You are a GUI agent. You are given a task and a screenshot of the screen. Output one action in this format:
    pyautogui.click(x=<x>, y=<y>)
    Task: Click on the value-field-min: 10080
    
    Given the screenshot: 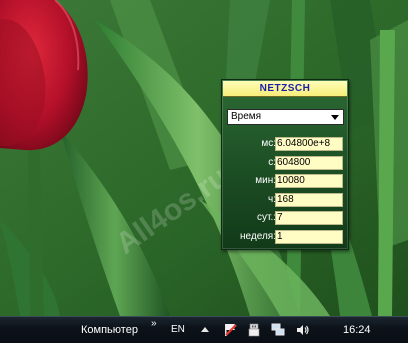 What is the action you would take?
    pyautogui.click(x=309, y=181)
    